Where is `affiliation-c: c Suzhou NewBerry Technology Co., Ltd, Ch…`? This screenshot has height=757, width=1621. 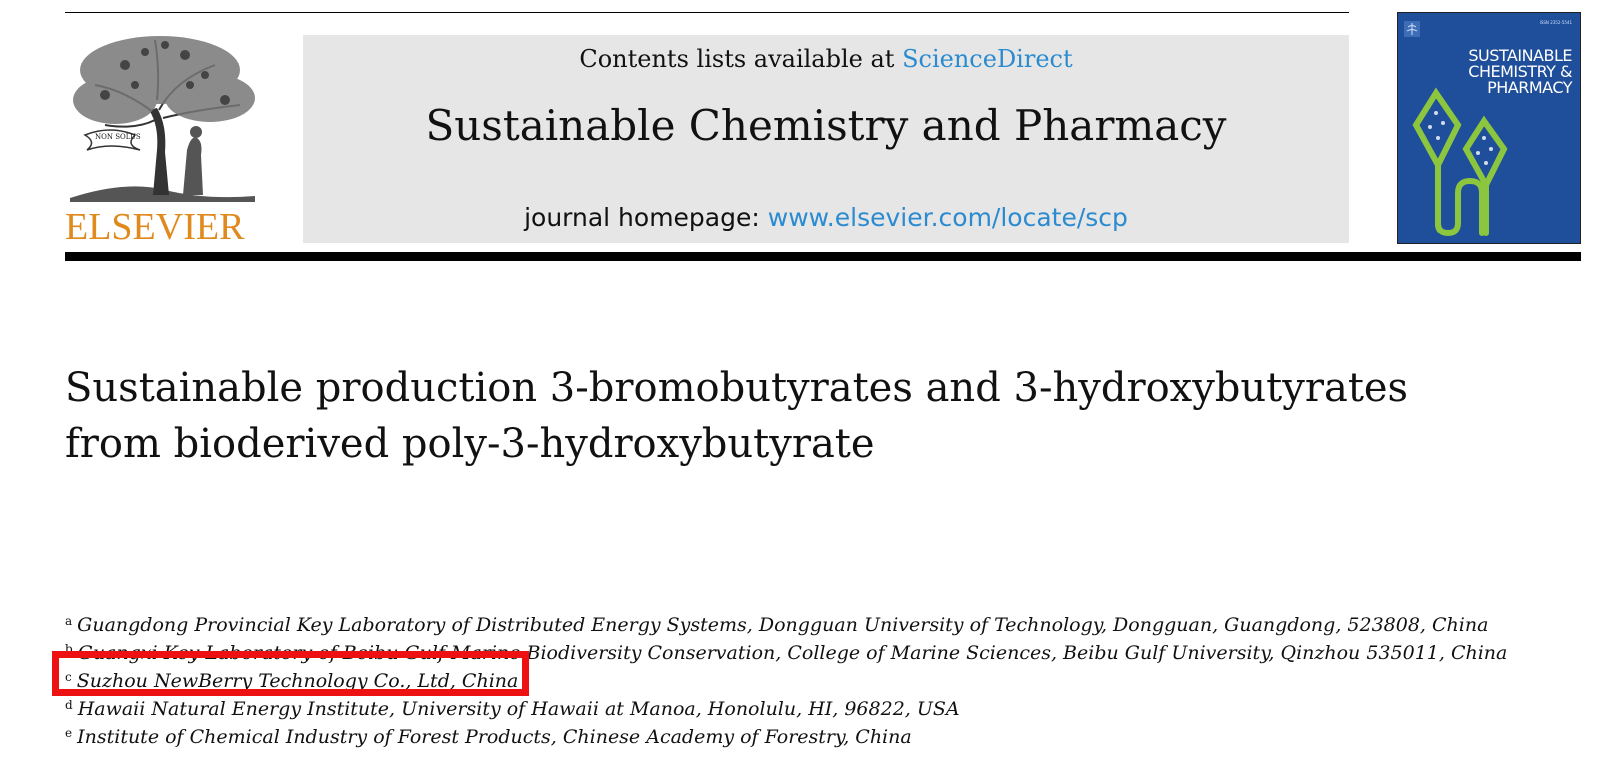 affiliation-c: c Suzhou NewBerry Technology Co., Ltd, Ch… is located at coordinates (765, 677).